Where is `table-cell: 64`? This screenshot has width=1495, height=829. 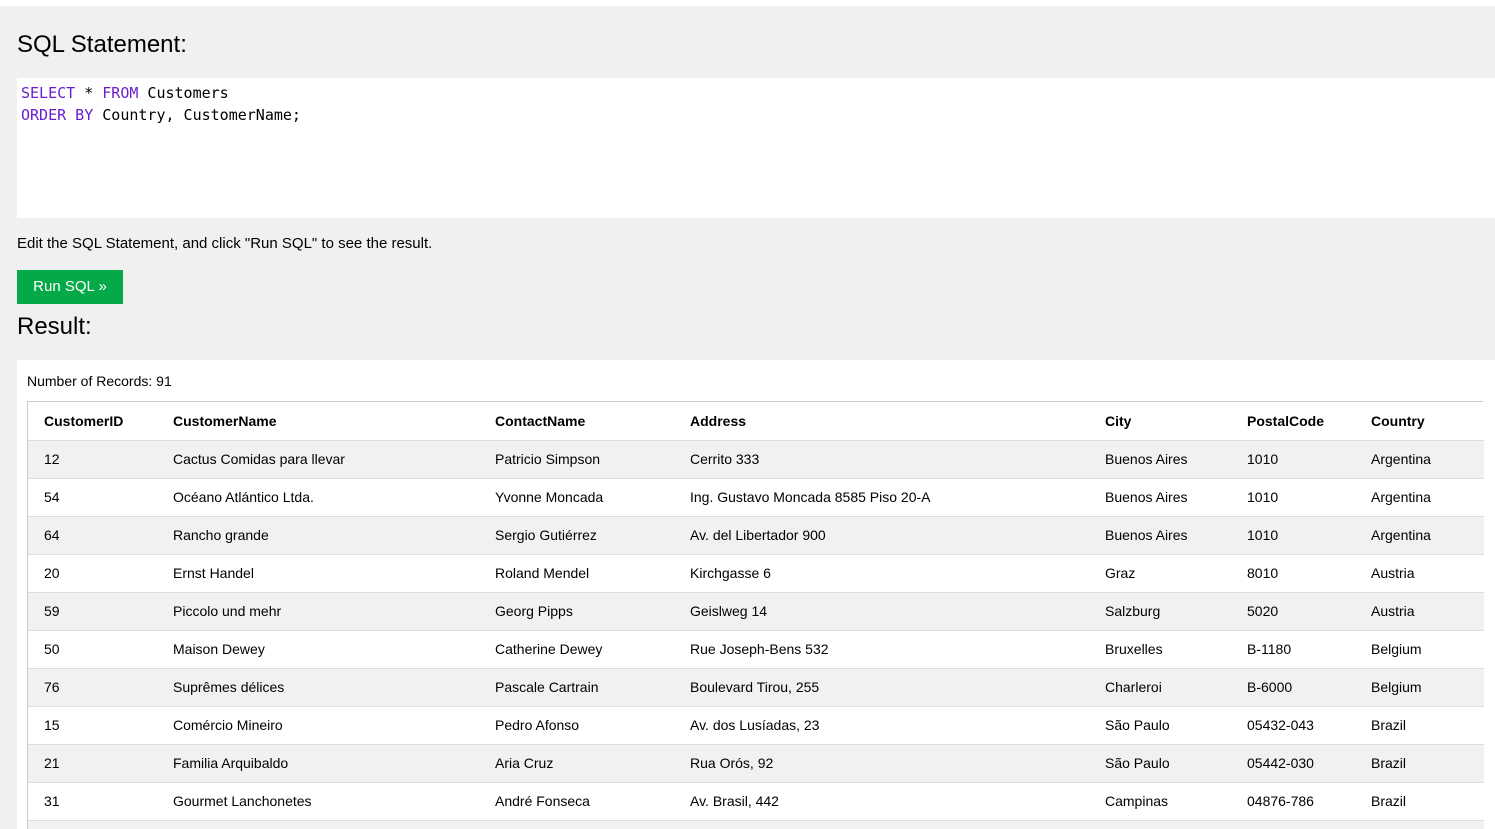
table-cell: 64 is located at coordinates (52, 535).